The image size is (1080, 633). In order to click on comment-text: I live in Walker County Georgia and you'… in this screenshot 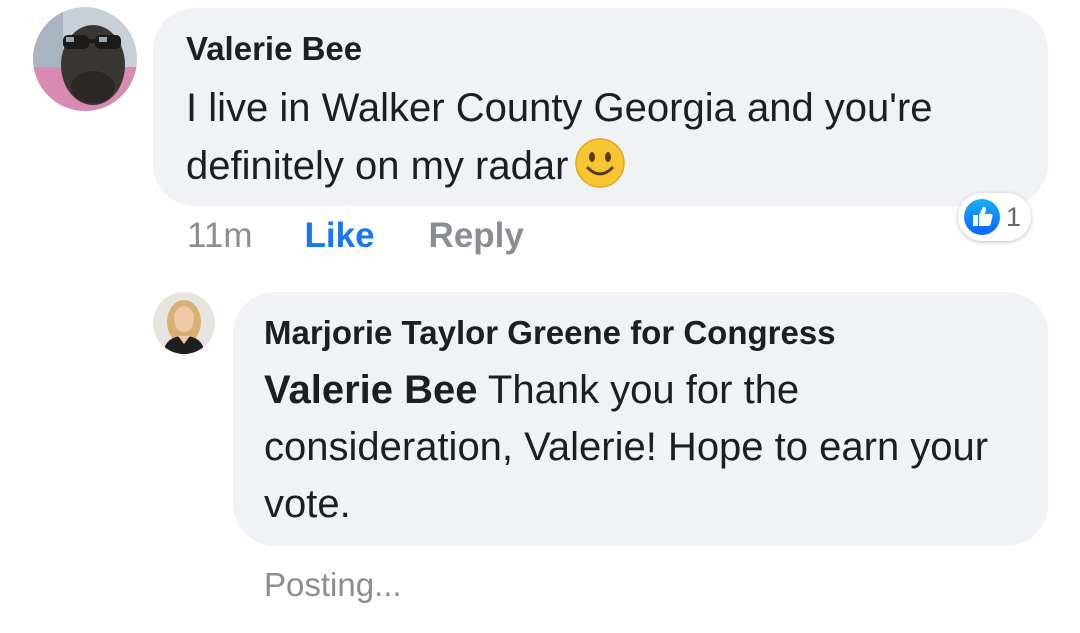, I will do `click(611, 137)`.